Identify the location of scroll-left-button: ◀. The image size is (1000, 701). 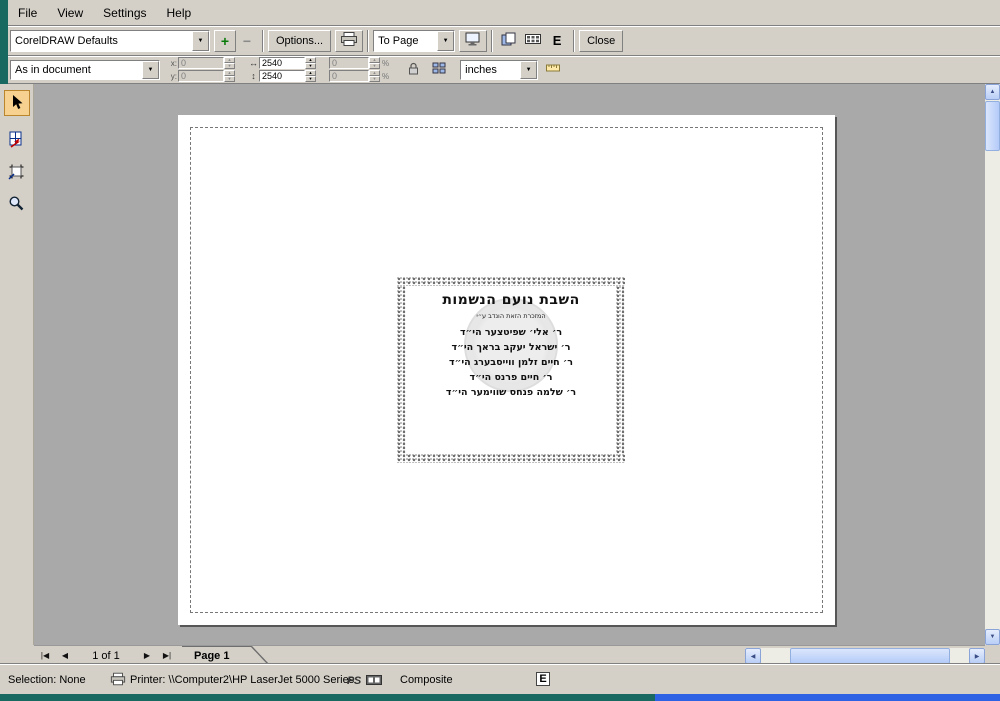
(753, 656).